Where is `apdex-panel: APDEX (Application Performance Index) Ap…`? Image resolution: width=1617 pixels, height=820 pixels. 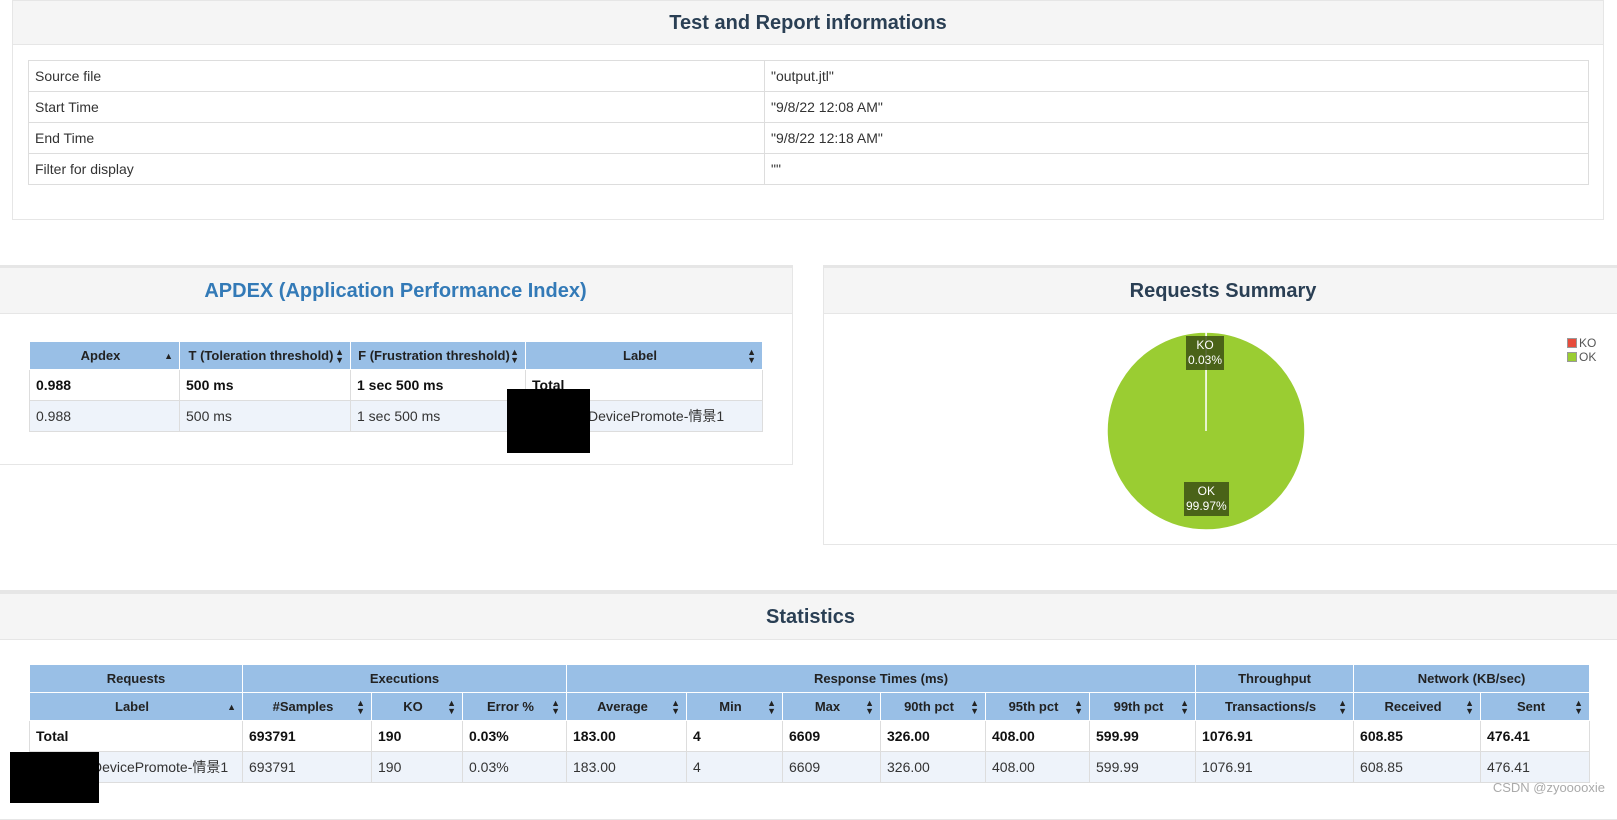
apdex-panel: APDEX (Application Performance Index) Ap… is located at coordinates (396, 365).